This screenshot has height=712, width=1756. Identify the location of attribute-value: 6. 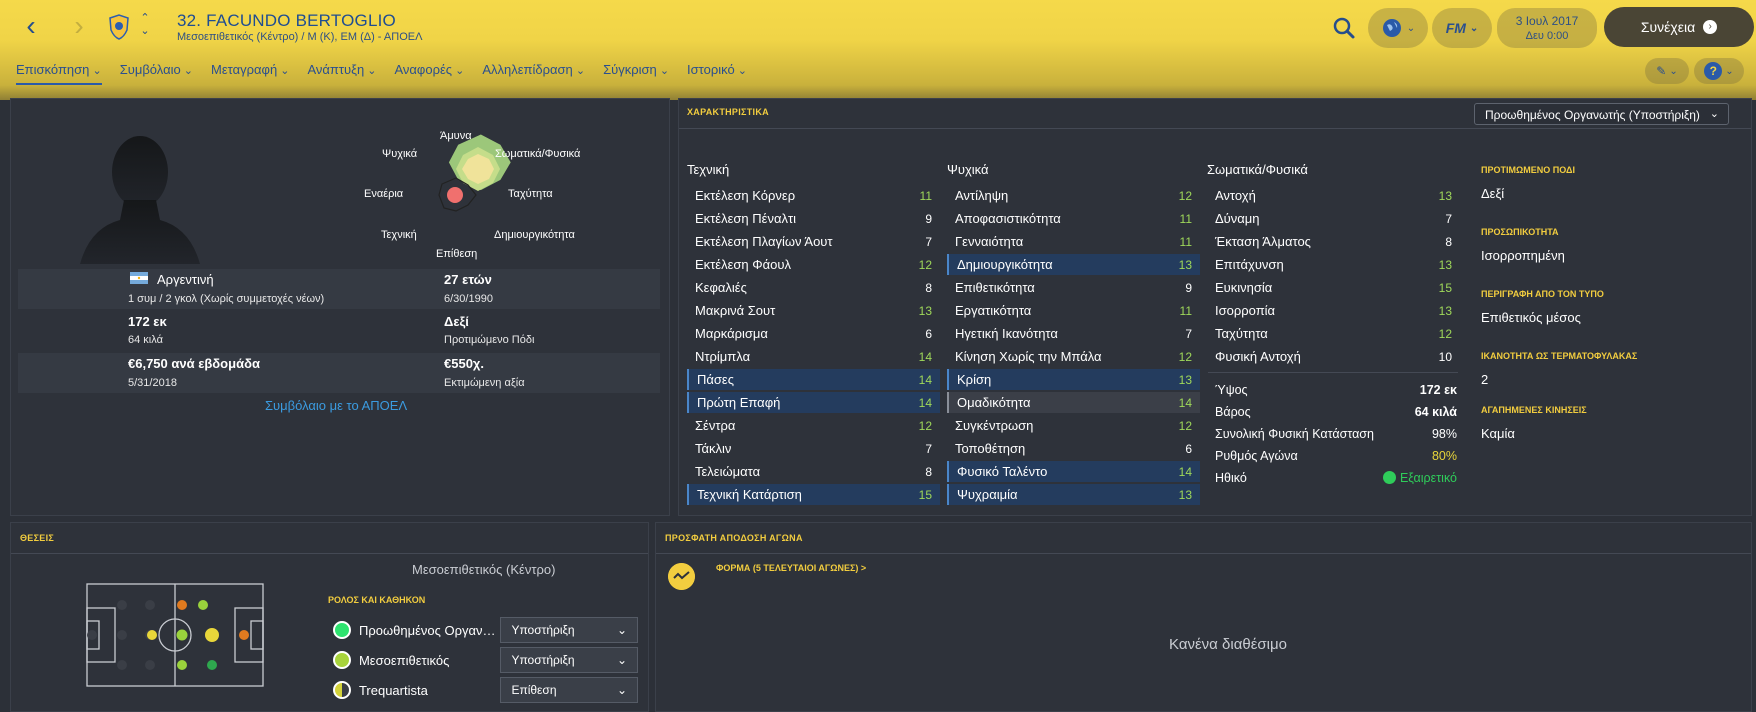
(928, 333).